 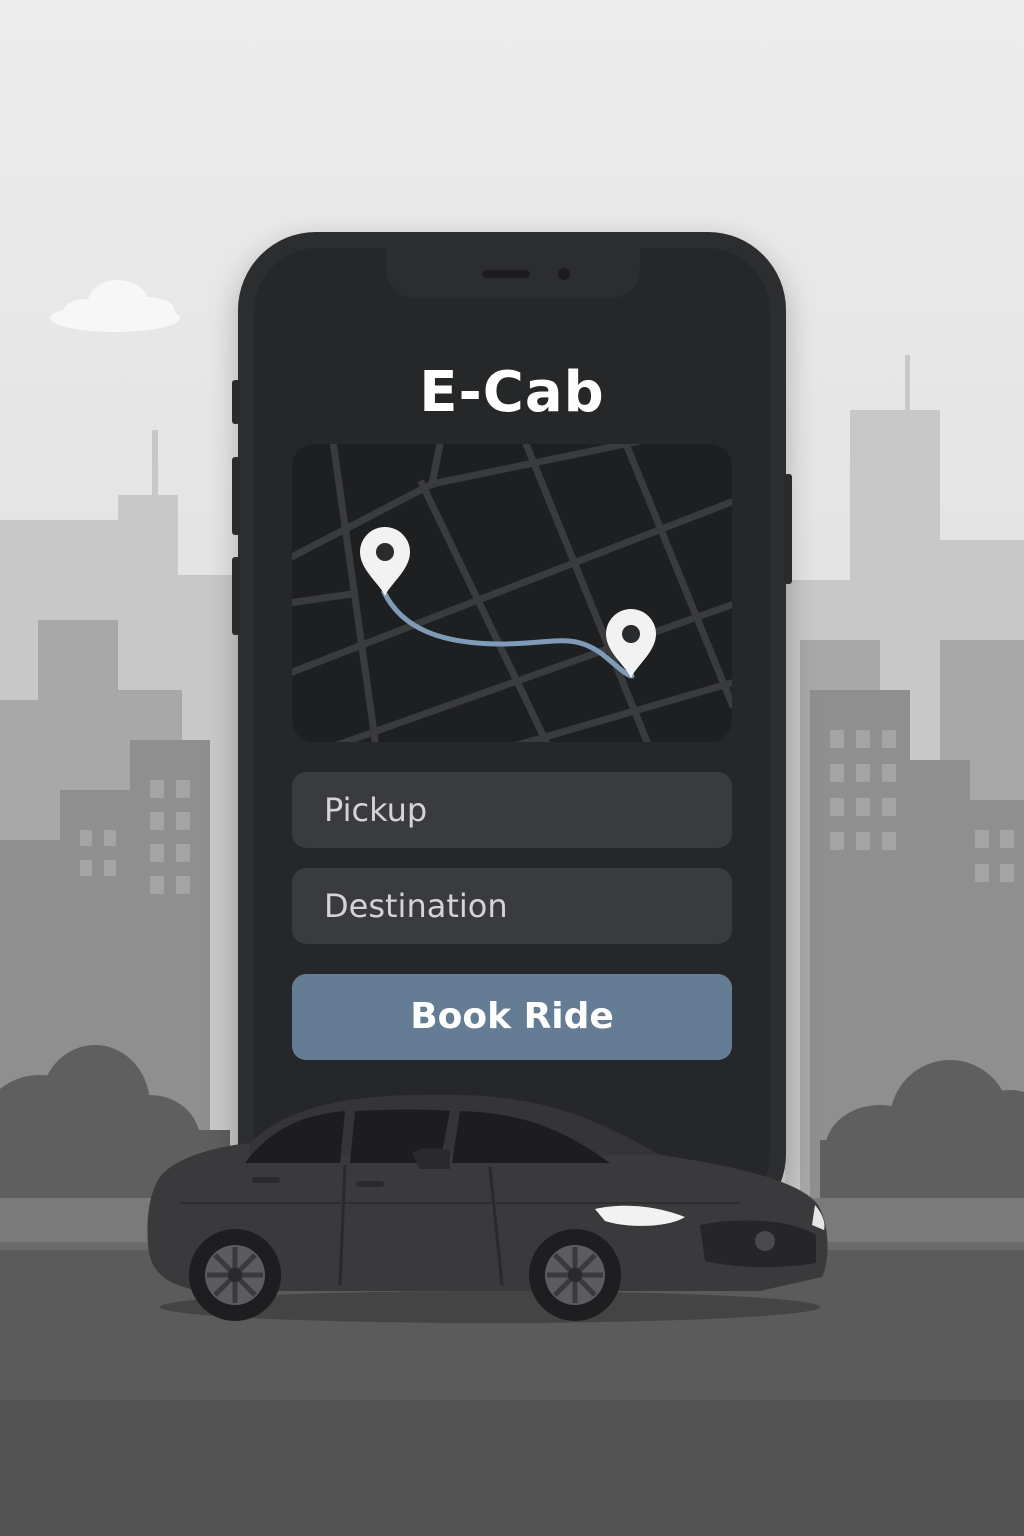 I want to click on car-illustration, so click(x=487, y=1208).